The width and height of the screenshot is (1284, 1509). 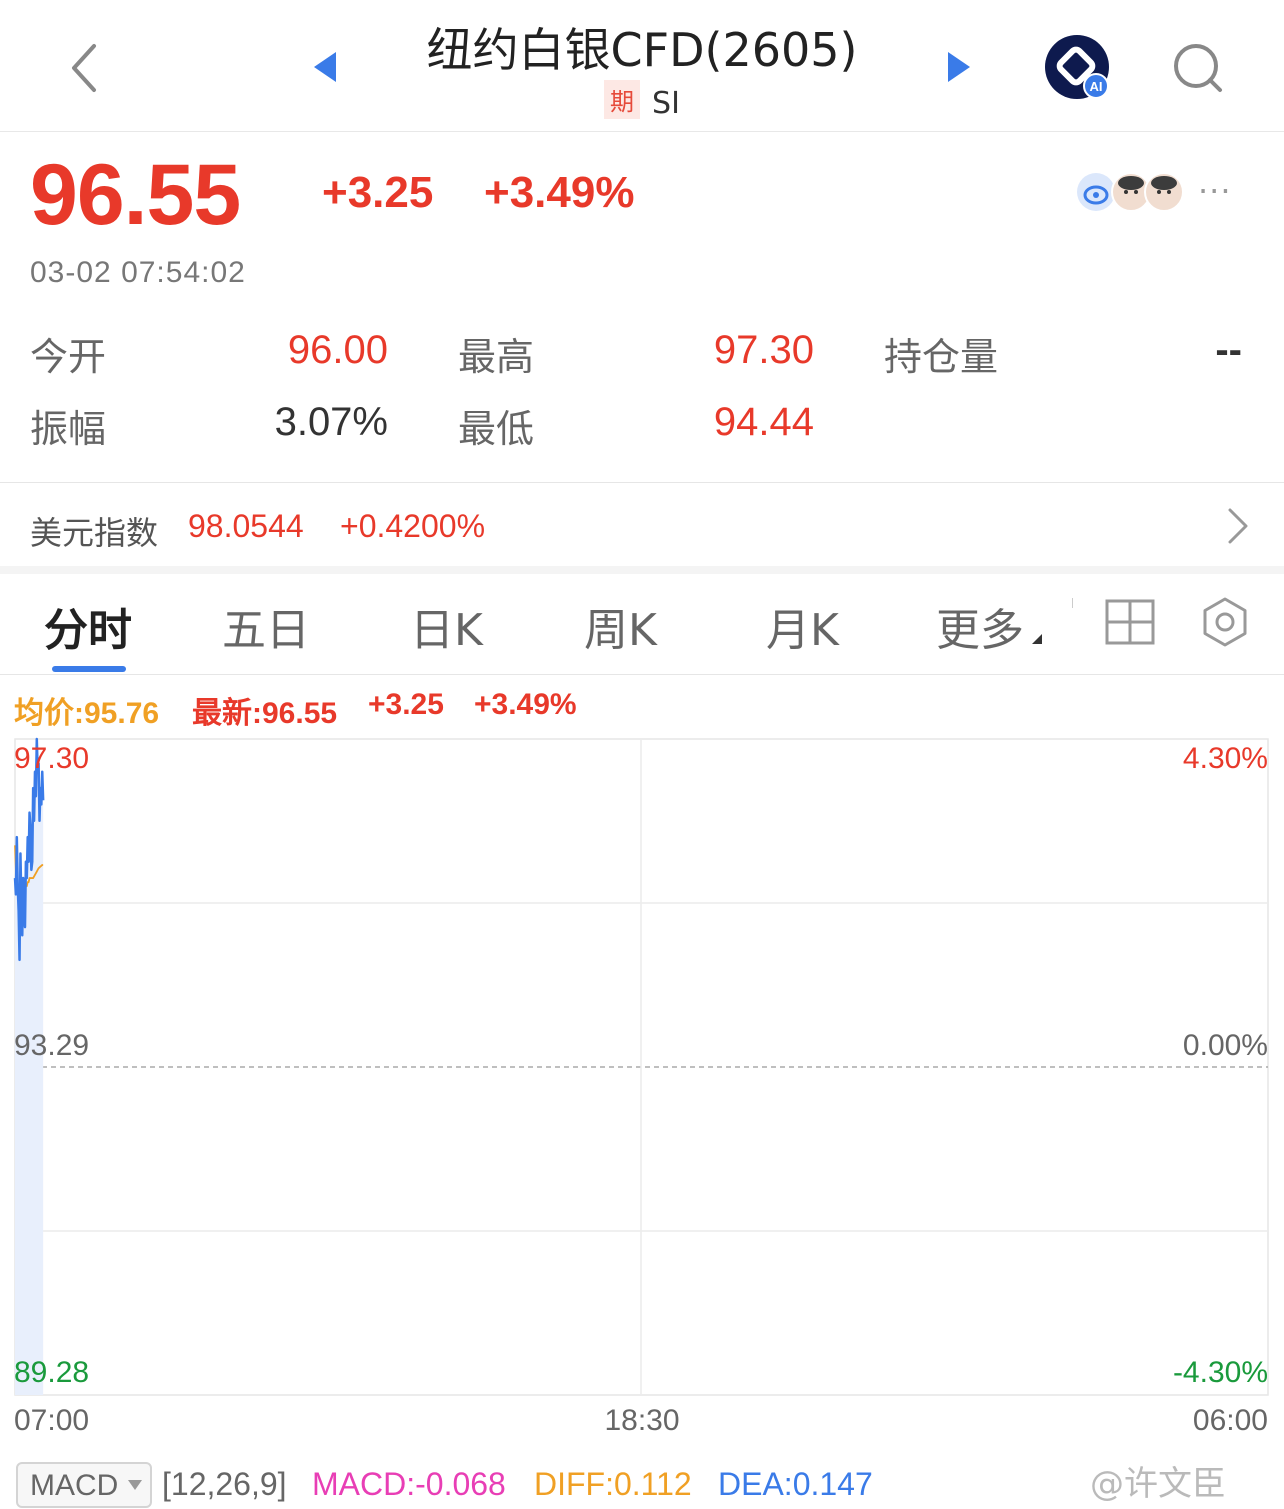 What do you see at coordinates (337, 350) in the screenshot?
I see `open-value: 96.00` at bounding box center [337, 350].